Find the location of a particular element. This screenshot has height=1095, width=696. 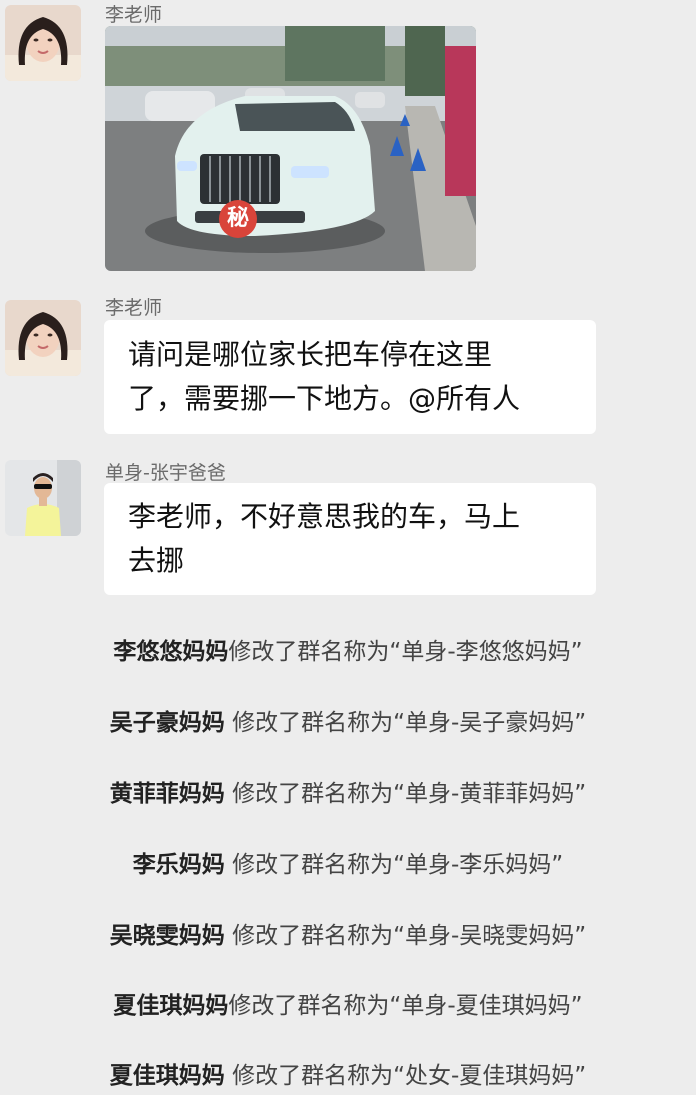

system-notice: 李乐妈妈 修改了群名称为“单身-李乐妈妈” is located at coordinates (348, 862).